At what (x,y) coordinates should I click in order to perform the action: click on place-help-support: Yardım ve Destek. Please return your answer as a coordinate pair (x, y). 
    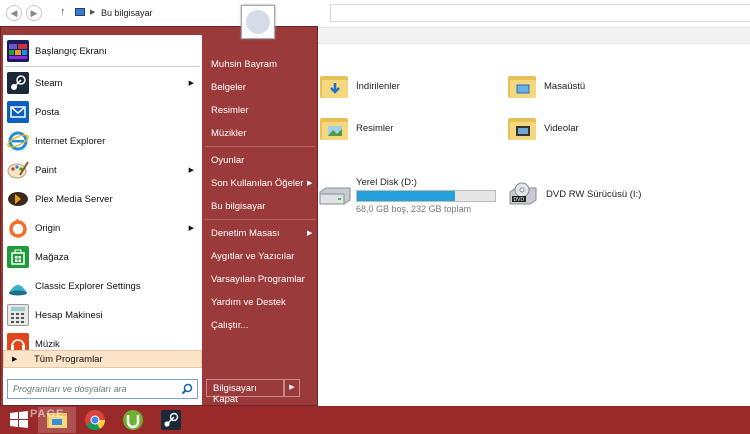
    Looking at the image, I should click on (248, 302).